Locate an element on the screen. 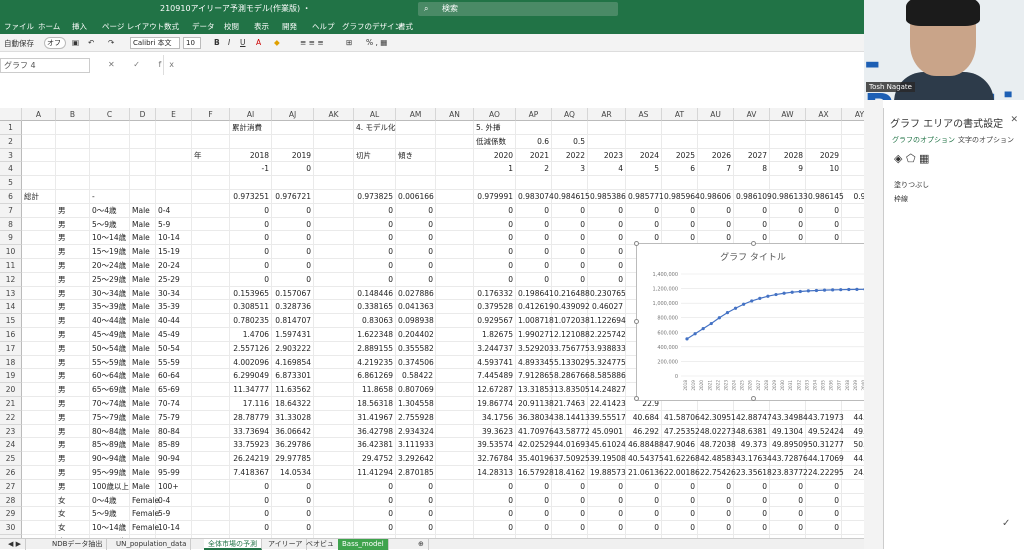  cell: 10〜14歳 is located at coordinates (110, 238).